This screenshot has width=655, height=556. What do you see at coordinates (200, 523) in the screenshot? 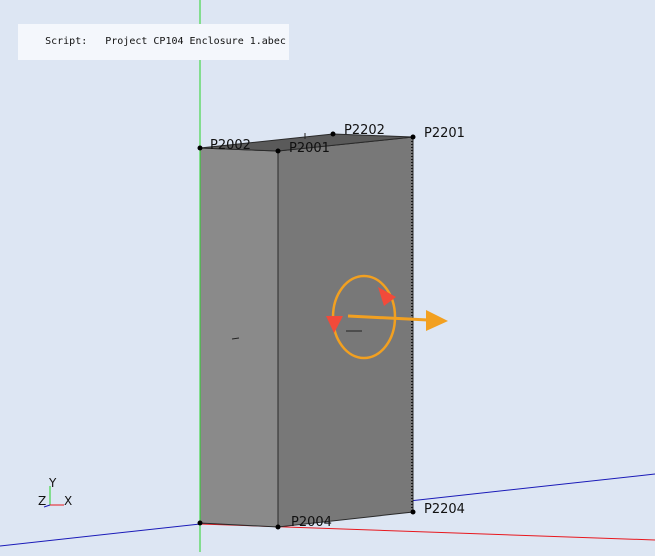
I see `vertex-origin` at bounding box center [200, 523].